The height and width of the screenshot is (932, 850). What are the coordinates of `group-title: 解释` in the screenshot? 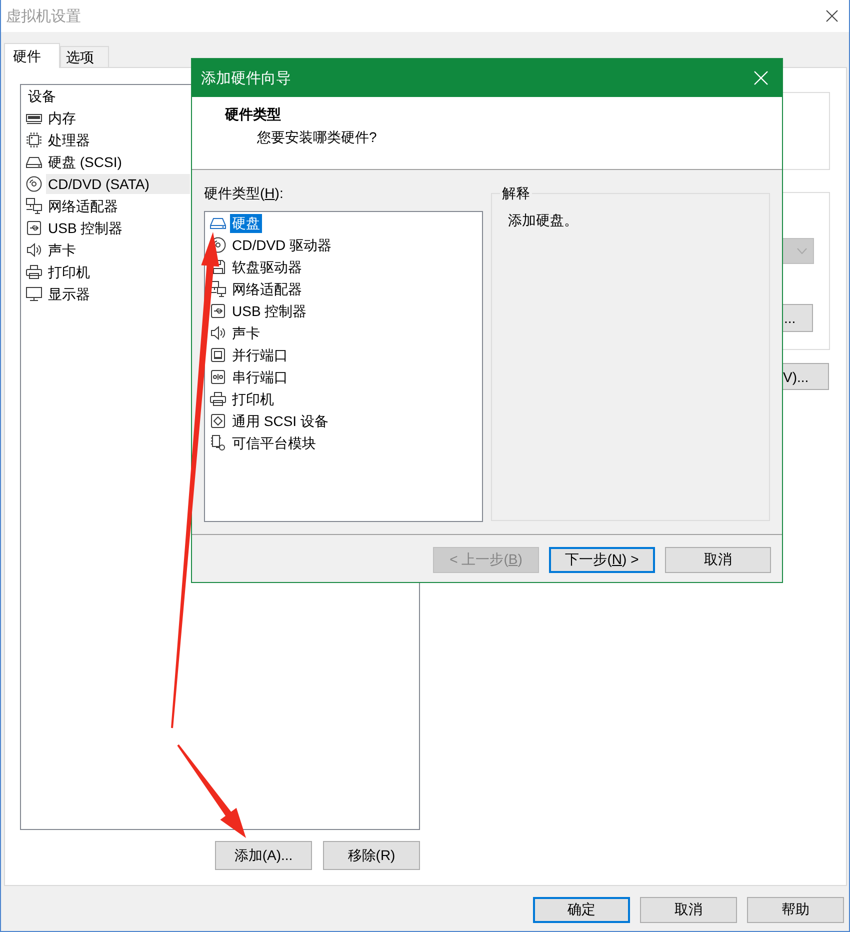 It's located at (516, 193).